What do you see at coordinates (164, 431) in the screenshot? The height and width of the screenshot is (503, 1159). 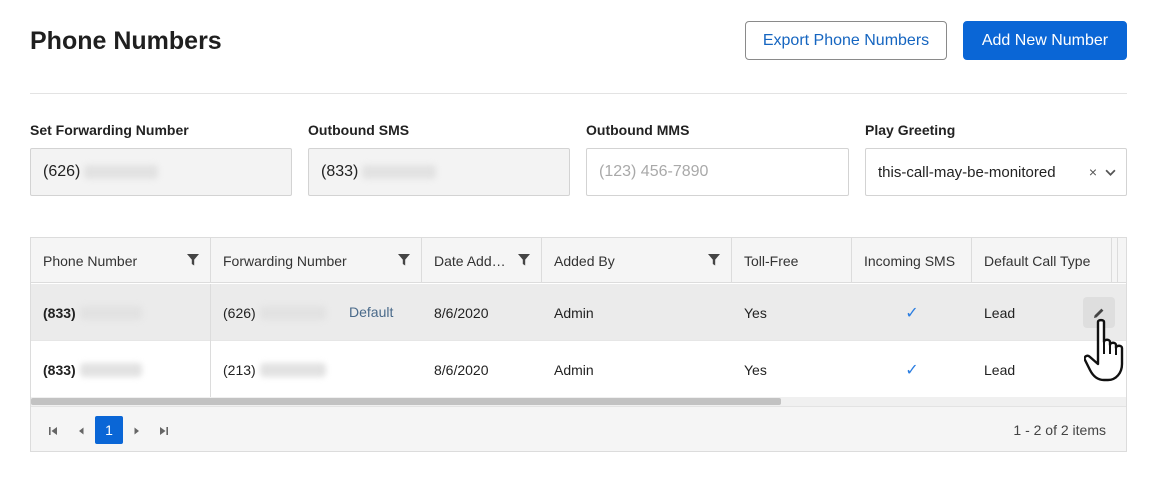 I see `last-page-icon` at bounding box center [164, 431].